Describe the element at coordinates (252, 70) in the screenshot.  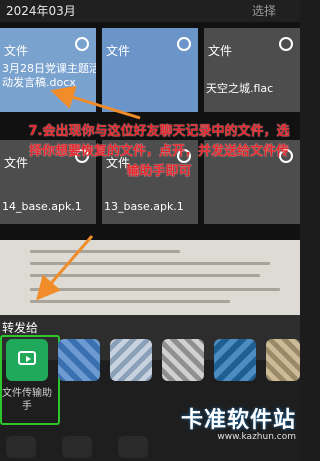
I see `file-tile-flac: 文件 天空之城.flac` at that location.